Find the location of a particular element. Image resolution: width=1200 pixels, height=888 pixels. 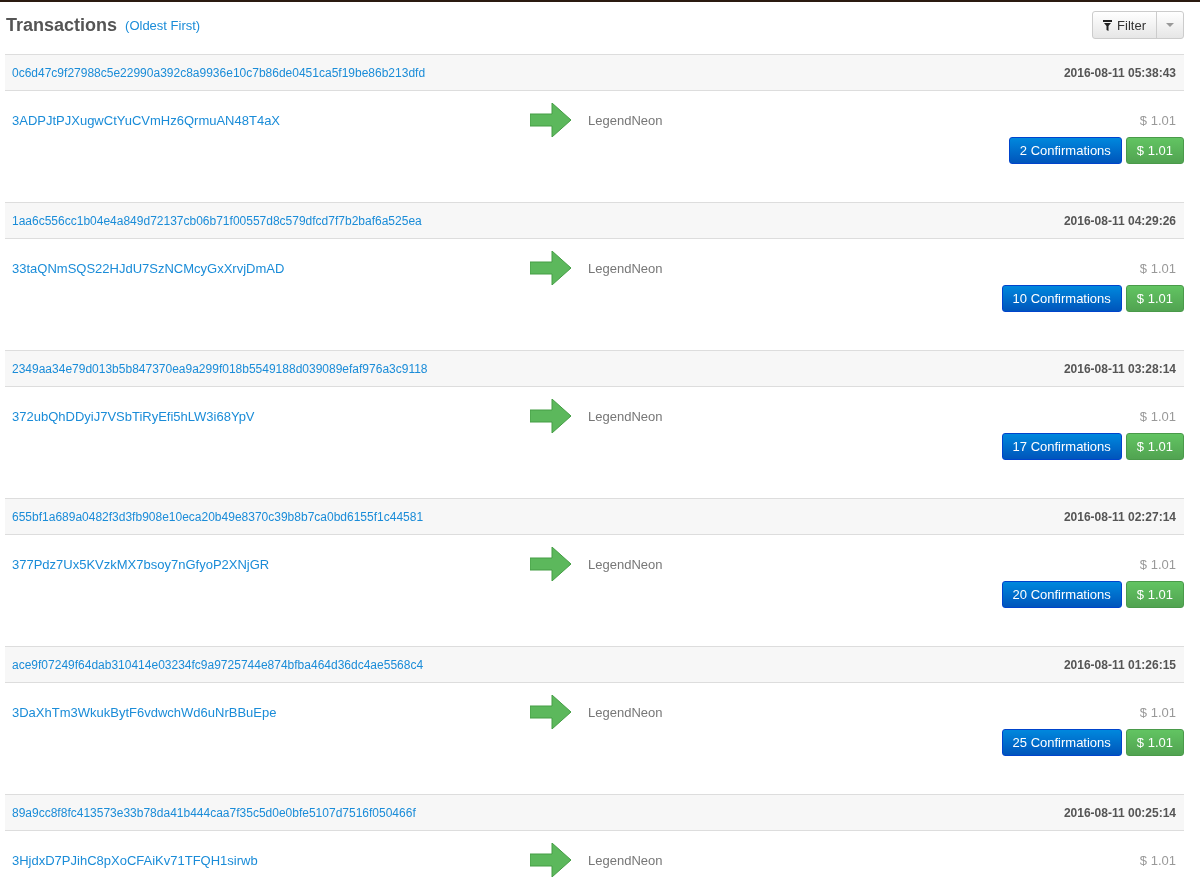

transaction-time: 2016-08-11 02:27:14 is located at coordinates (1119, 516).